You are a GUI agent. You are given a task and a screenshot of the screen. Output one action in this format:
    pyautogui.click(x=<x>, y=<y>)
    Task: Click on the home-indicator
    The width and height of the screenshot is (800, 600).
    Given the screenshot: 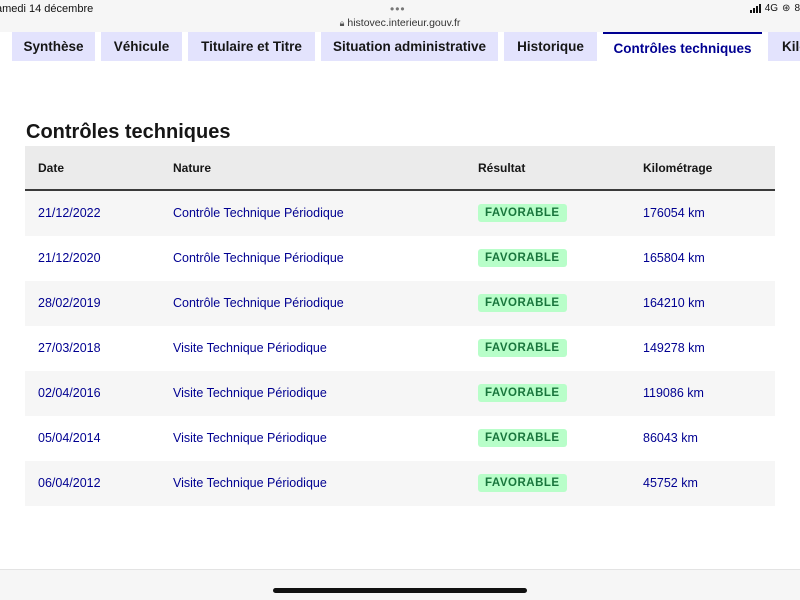 What is the action you would take?
    pyautogui.click(x=400, y=590)
    